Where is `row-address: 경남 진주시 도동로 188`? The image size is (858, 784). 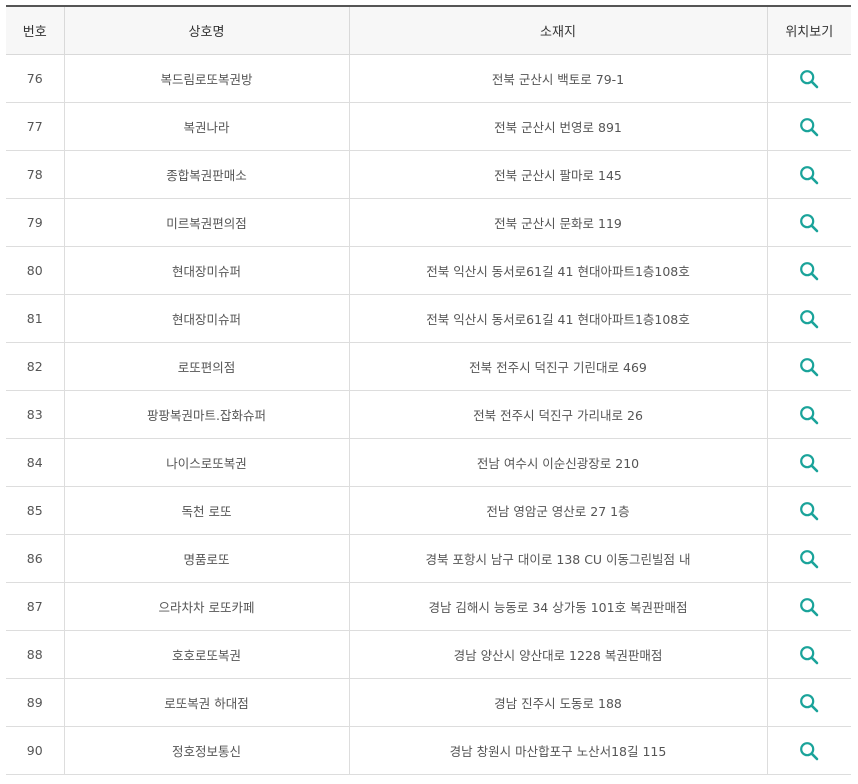
row-address: 경남 진주시 도동로 188 is located at coordinates (557, 702).